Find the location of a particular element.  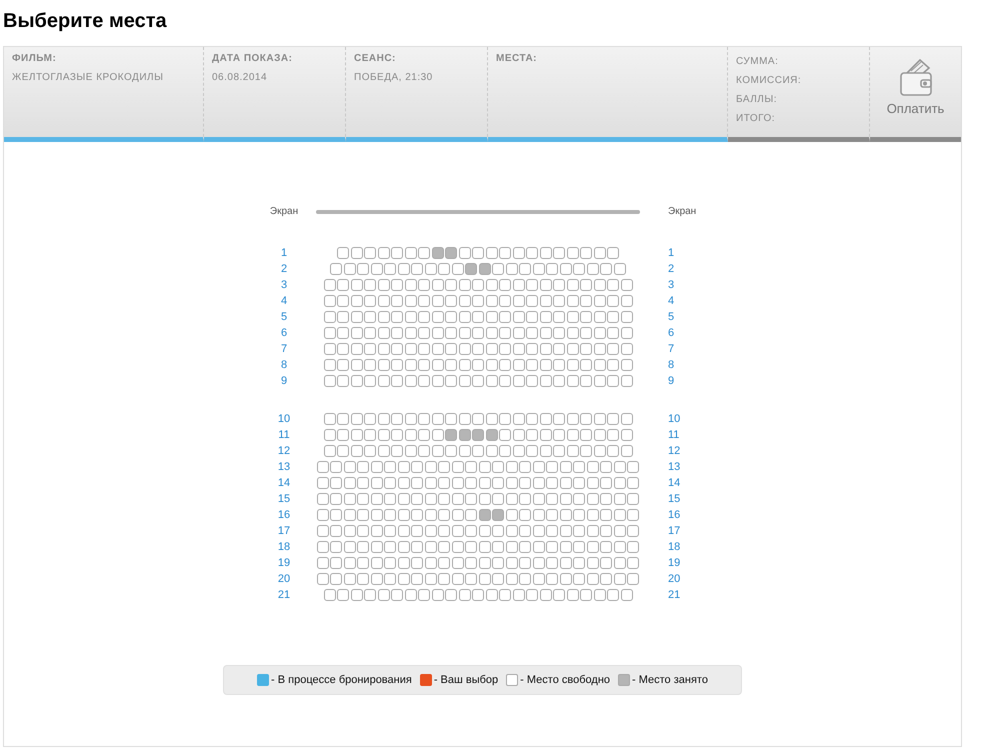

total-label: СУММА: is located at coordinates (758, 62).